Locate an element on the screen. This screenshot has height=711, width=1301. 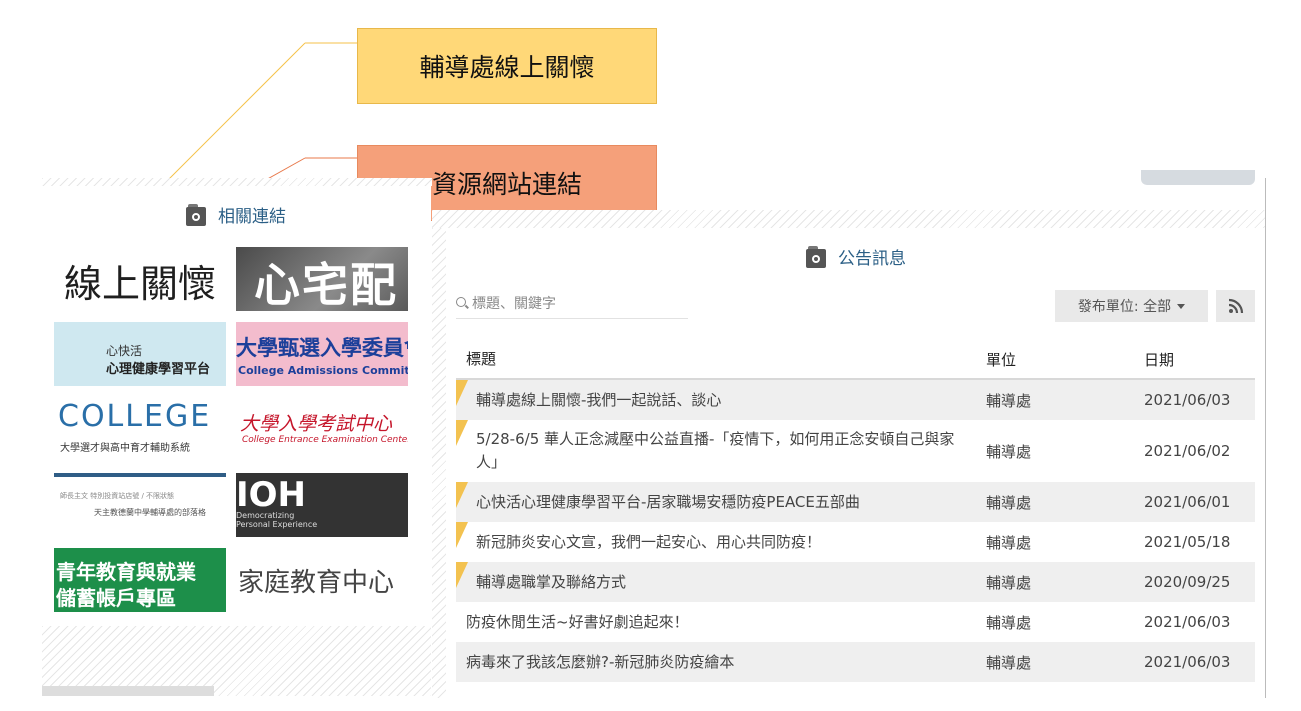
link-admissions-committee: 大學甄選入學委員會 College Admissions Committee is located at coordinates (322, 354).